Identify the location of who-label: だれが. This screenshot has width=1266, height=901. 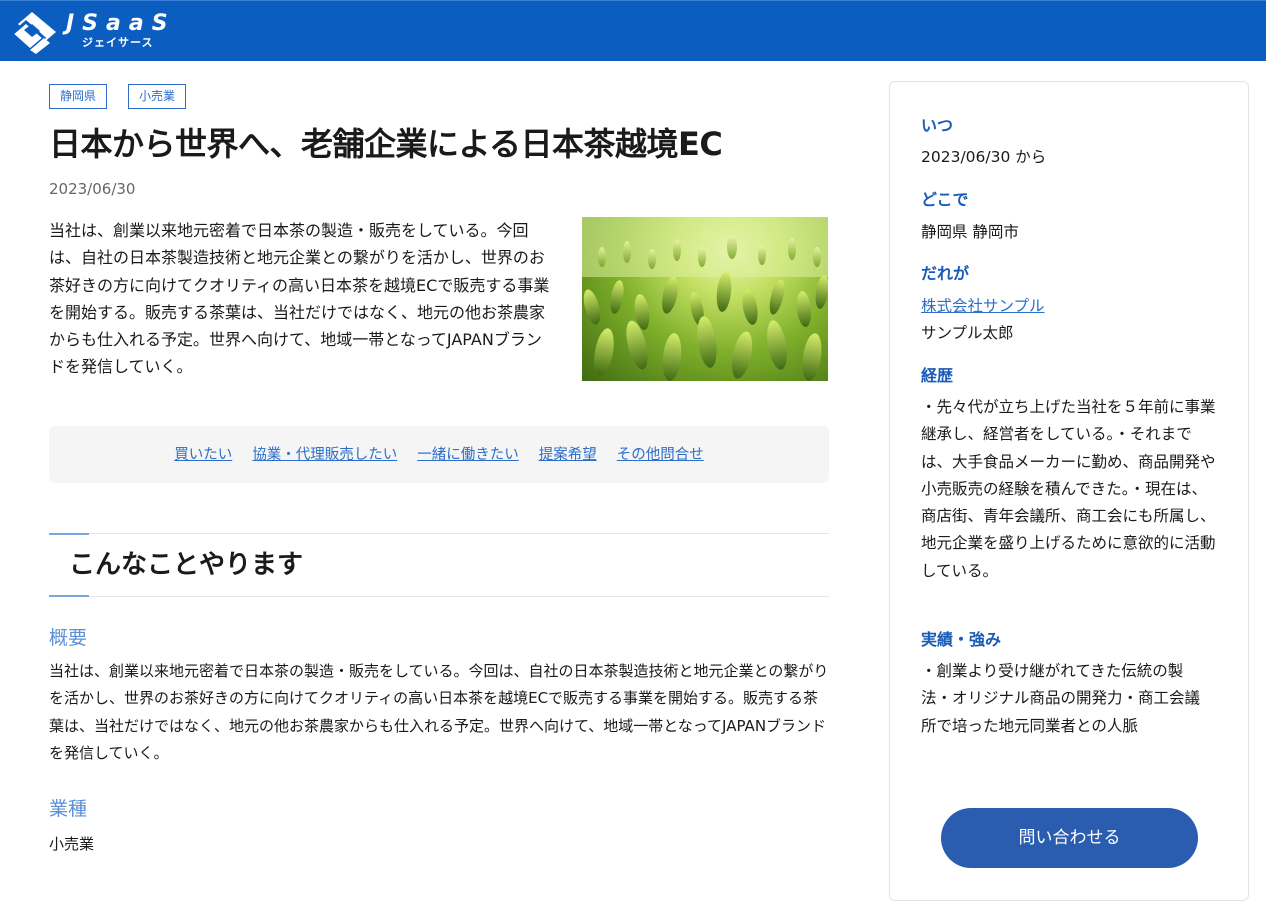
(945, 273).